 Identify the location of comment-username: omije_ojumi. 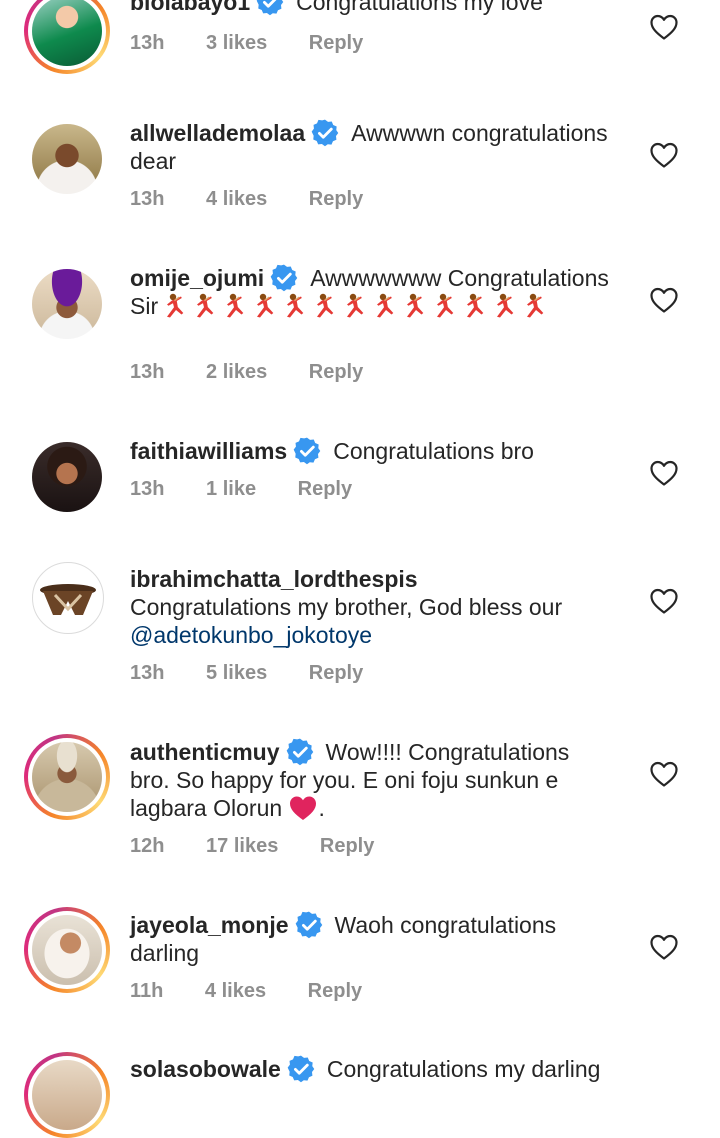
(197, 278).